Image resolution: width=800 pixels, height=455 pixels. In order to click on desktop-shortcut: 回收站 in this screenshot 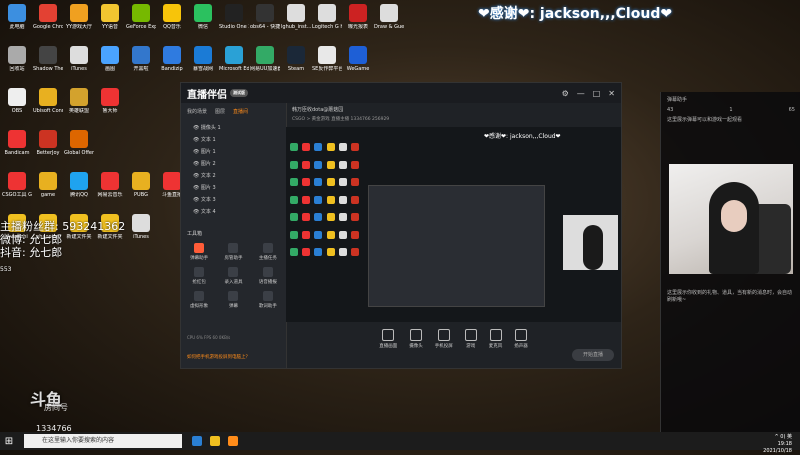, I will do `click(17, 59)`.